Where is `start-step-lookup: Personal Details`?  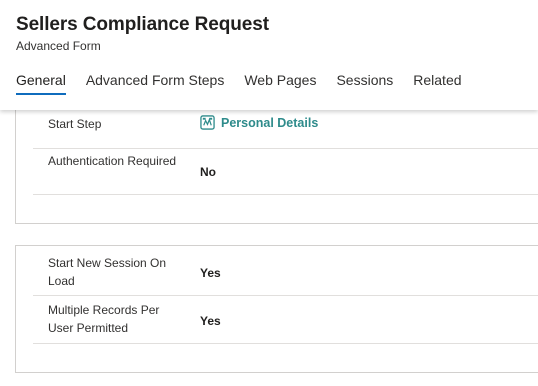
start-step-lookup: Personal Details is located at coordinates (259, 122).